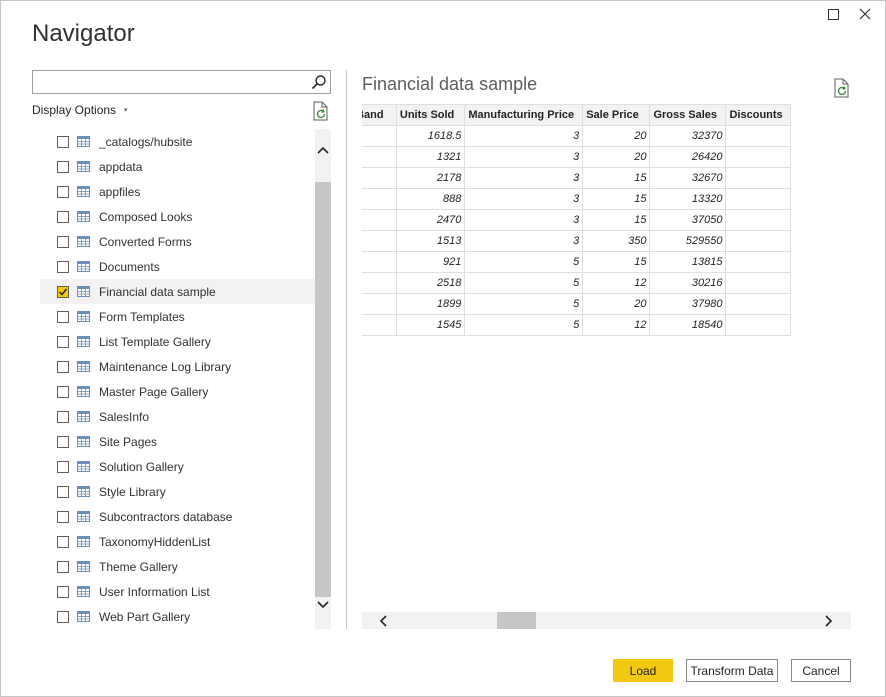 Image resolution: width=886 pixels, height=697 pixels. What do you see at coordinates (177, 491) in the screenshot?
I see `table-list-item: Style Library` at bounding box center [177, 491].